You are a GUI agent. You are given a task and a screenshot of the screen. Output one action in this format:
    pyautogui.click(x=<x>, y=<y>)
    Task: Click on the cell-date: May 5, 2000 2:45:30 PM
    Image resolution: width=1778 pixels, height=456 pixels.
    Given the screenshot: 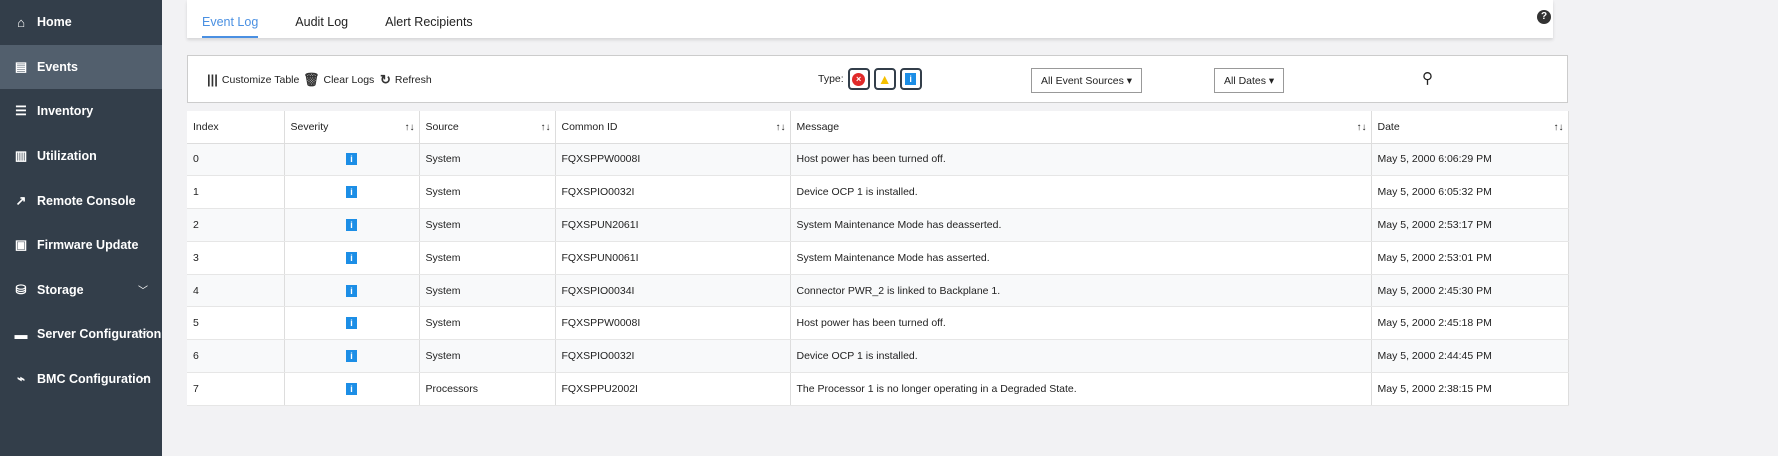 What is the action you would take?
    pyautogui.click(x=1470, y=291)
    